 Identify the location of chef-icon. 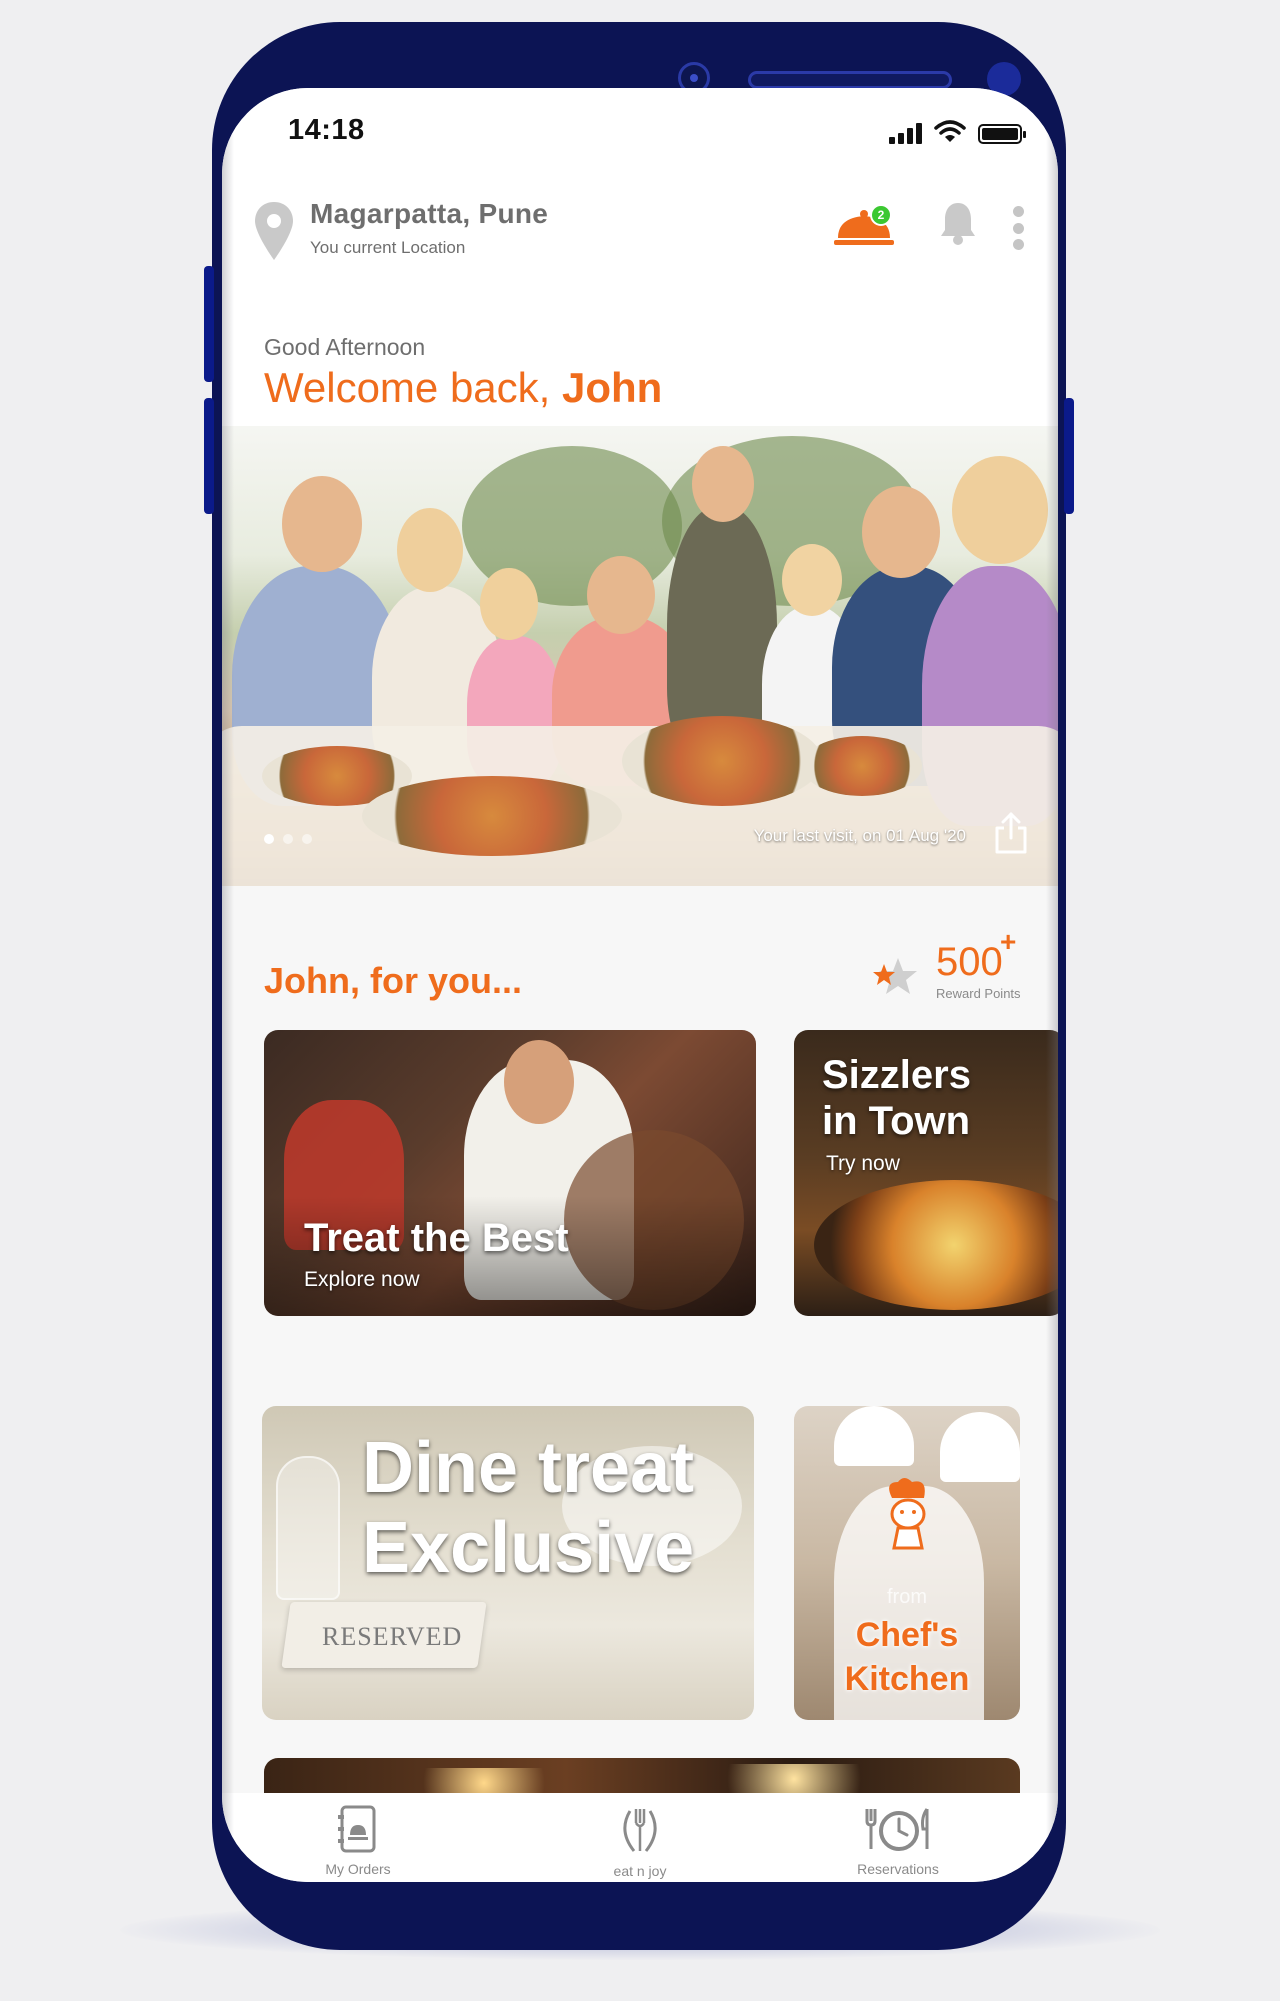
(907, 1514).